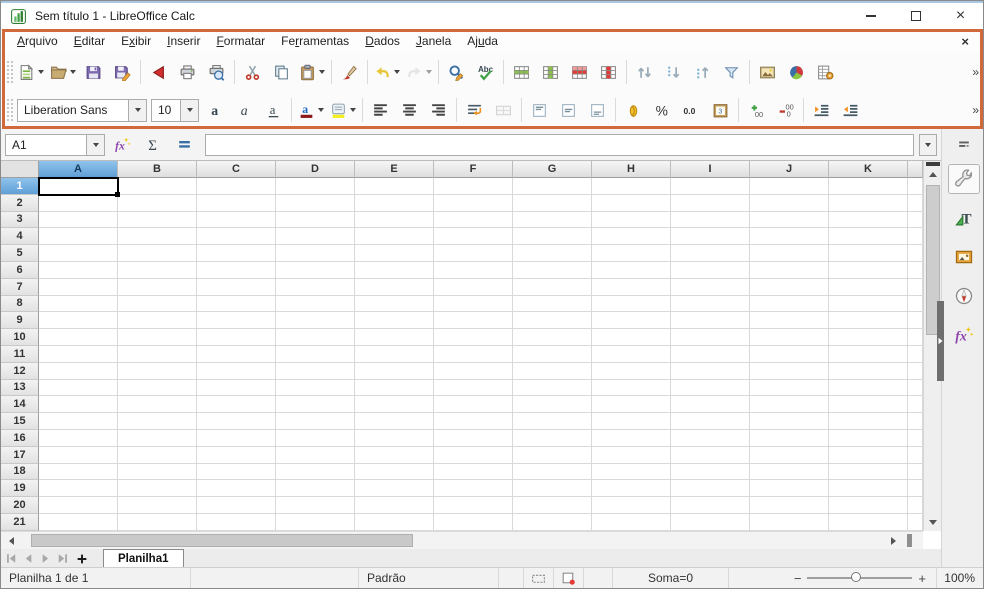 The height and width of the screenshot is (589, 984). What do you see at coordinates (789, 455) in the screenshot?
I see `cell-J17` at bounding box center [789, 455].